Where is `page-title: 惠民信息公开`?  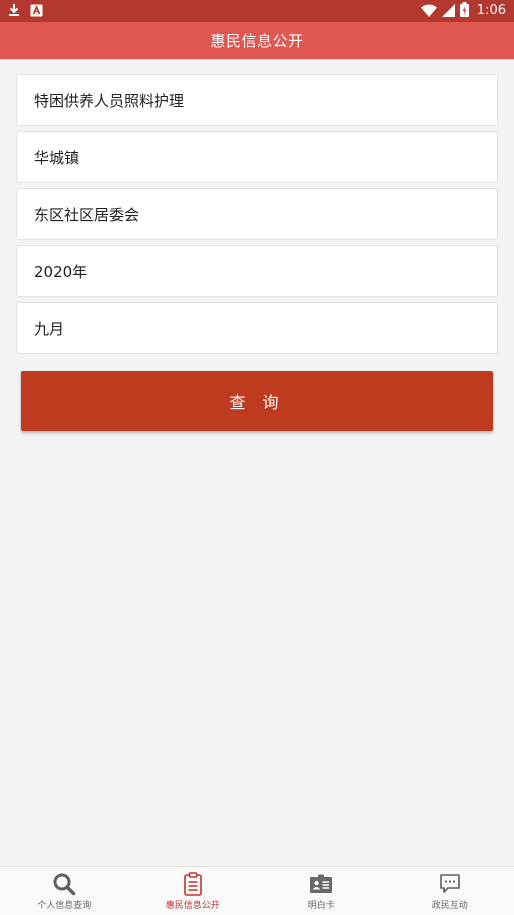 page-title: 惠民信息公开 is located at coordinates (256, 40).